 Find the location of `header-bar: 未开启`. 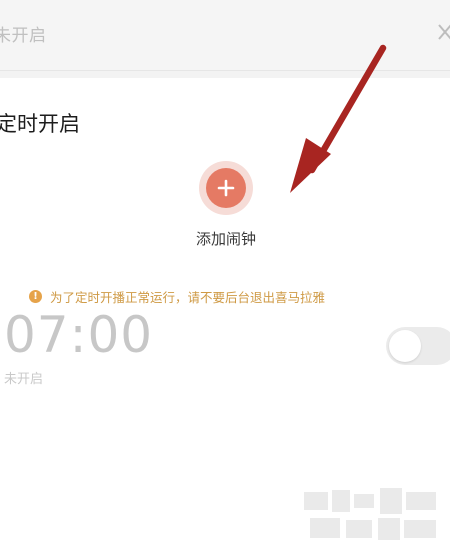

header-bar: 未开启 is located at coordinates (225, 35).